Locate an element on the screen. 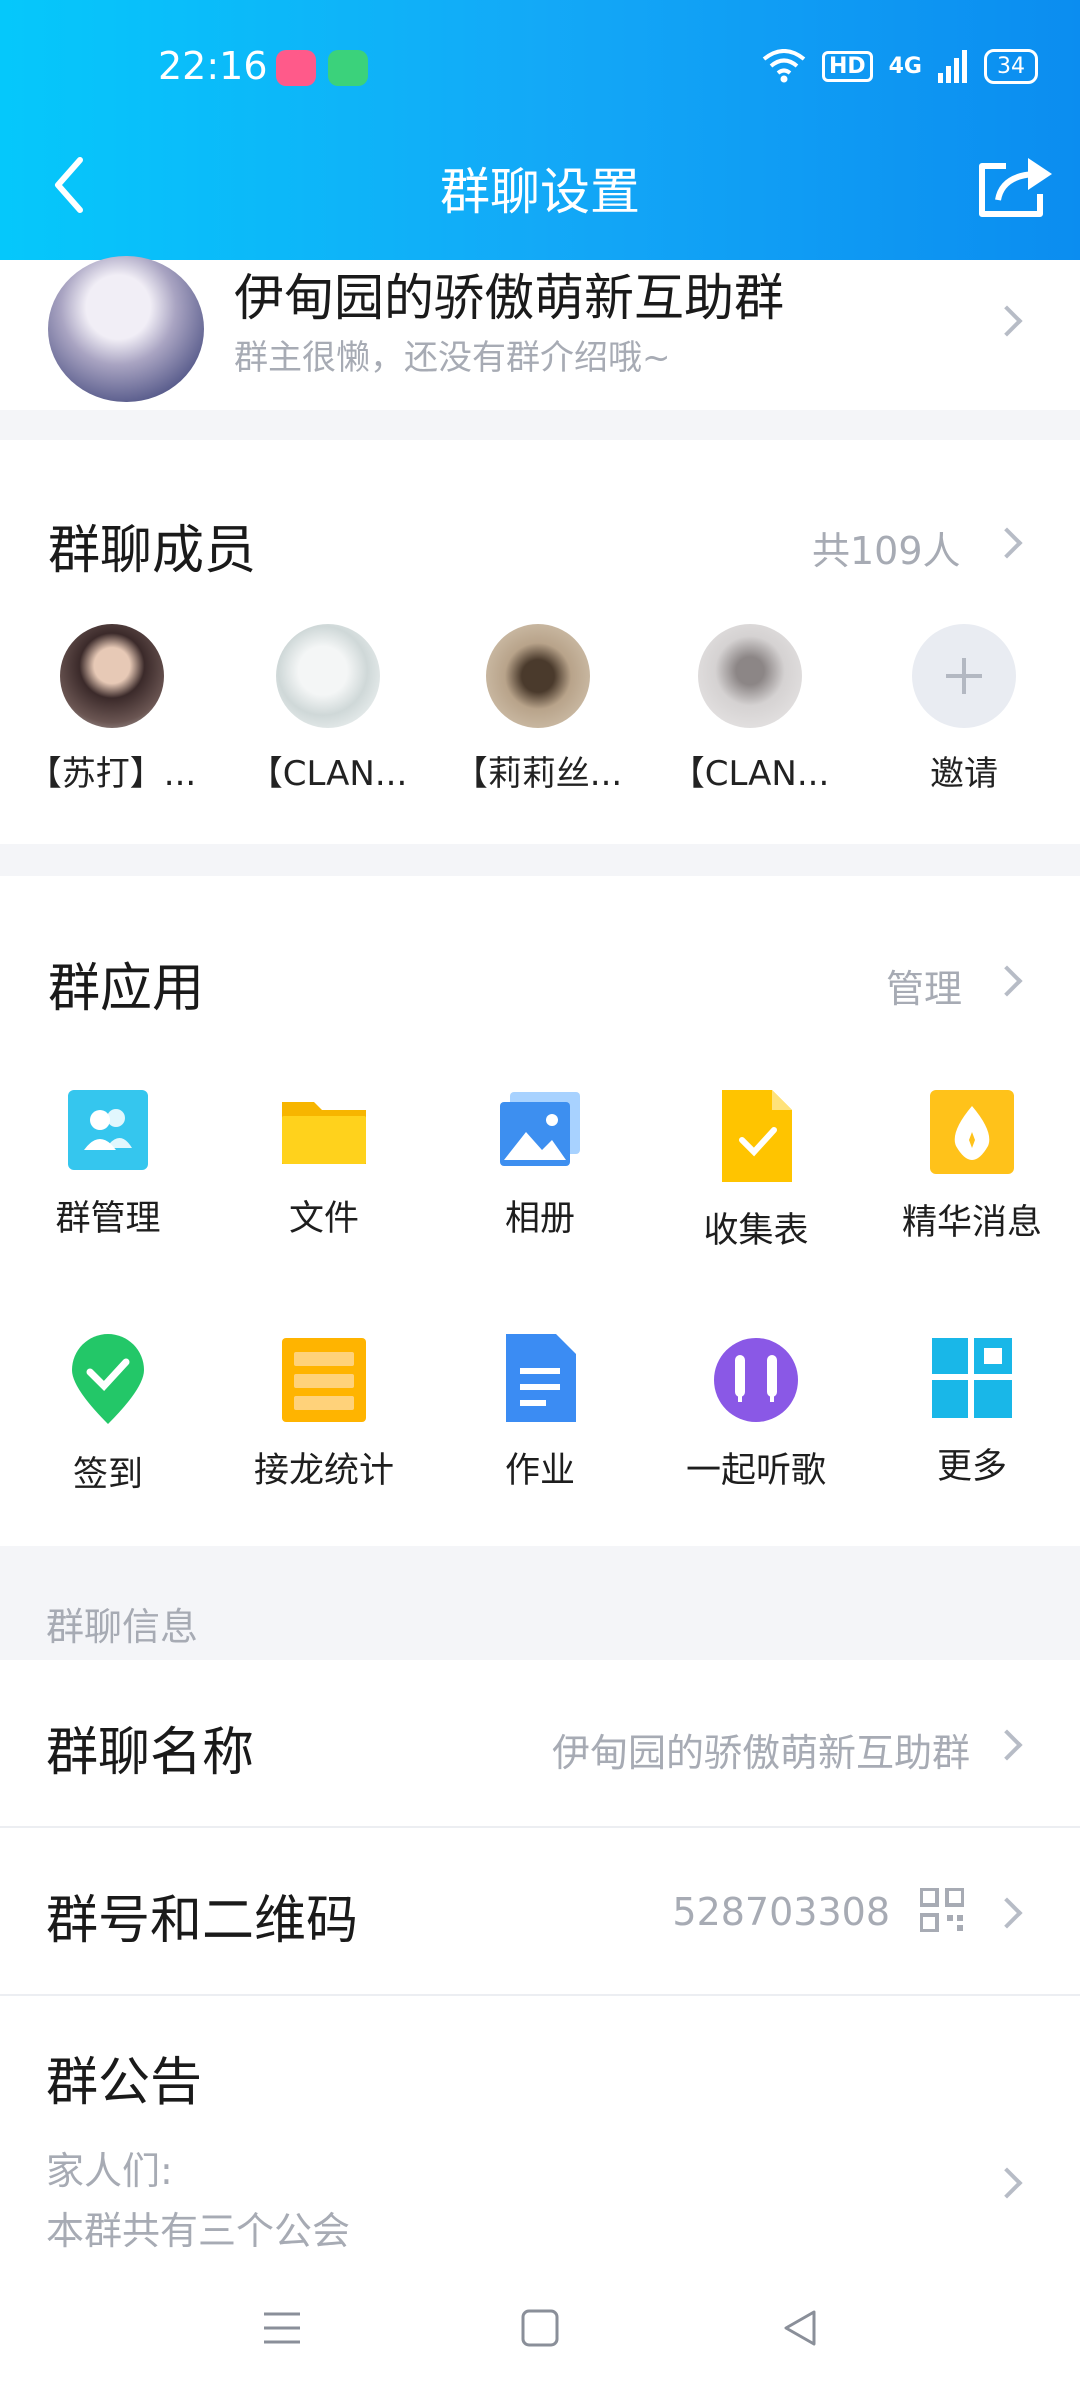 This screenshot has width=1080, height=2400. group-avatar is located at coordinates (126, 329).